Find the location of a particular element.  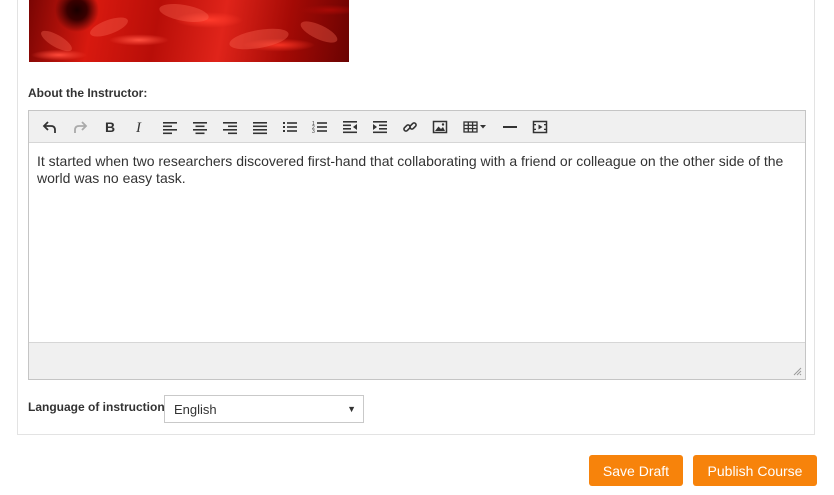

editor-toolbar: B I 123 is located at coordinates (417, 127).